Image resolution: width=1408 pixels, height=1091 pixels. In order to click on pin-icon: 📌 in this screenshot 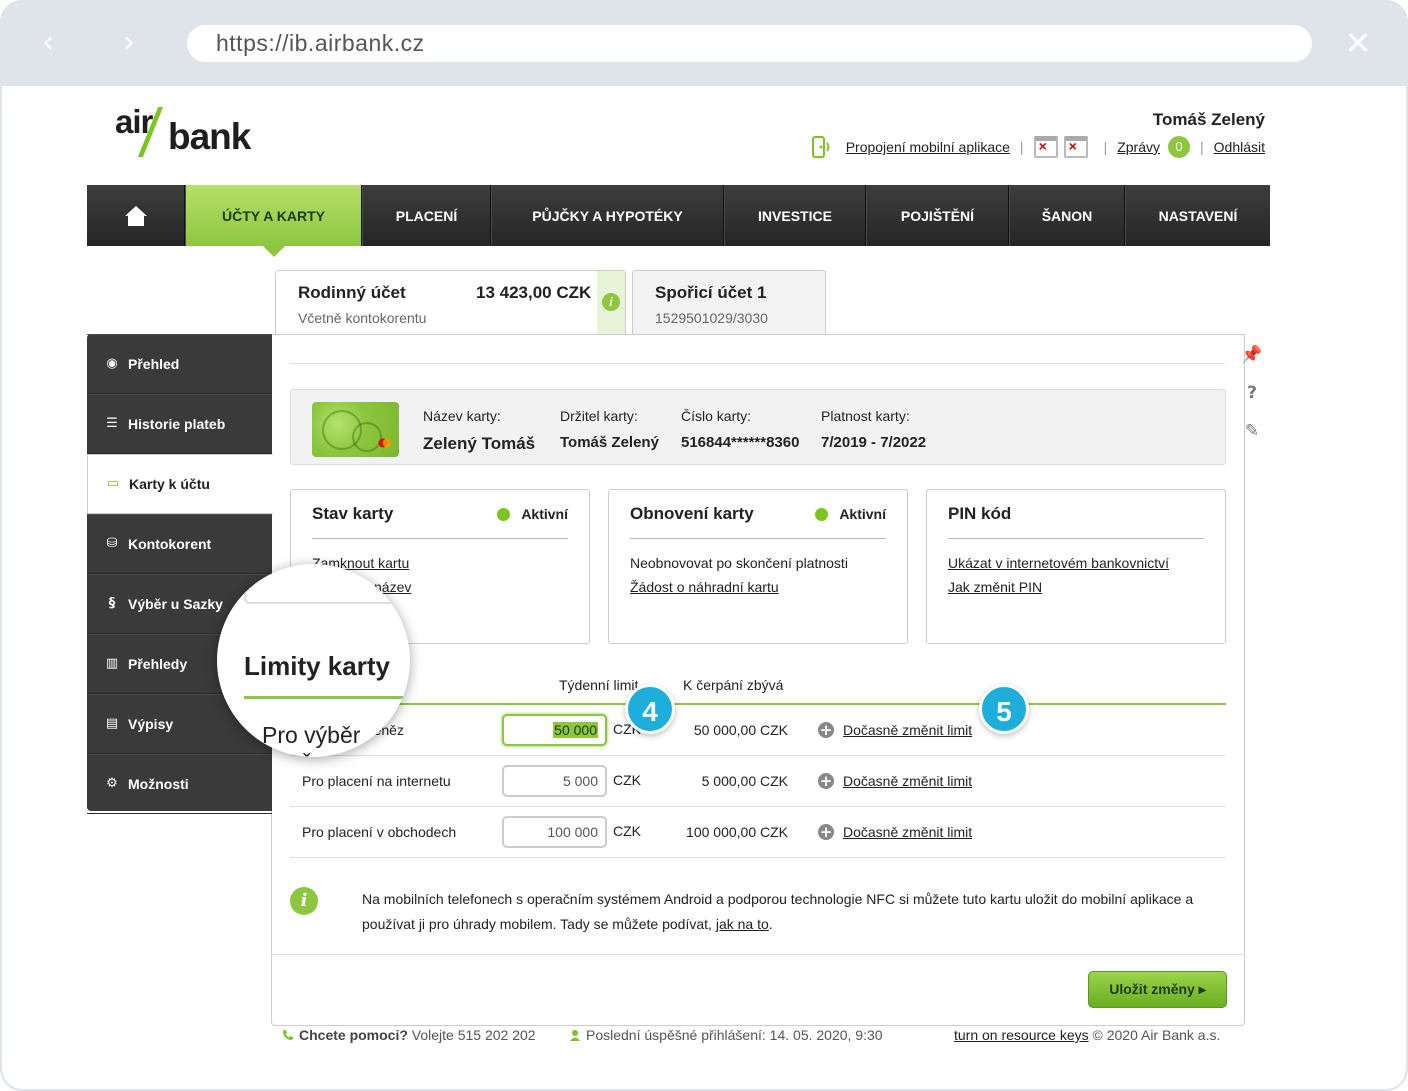, I will do `click(1252, 364)`.